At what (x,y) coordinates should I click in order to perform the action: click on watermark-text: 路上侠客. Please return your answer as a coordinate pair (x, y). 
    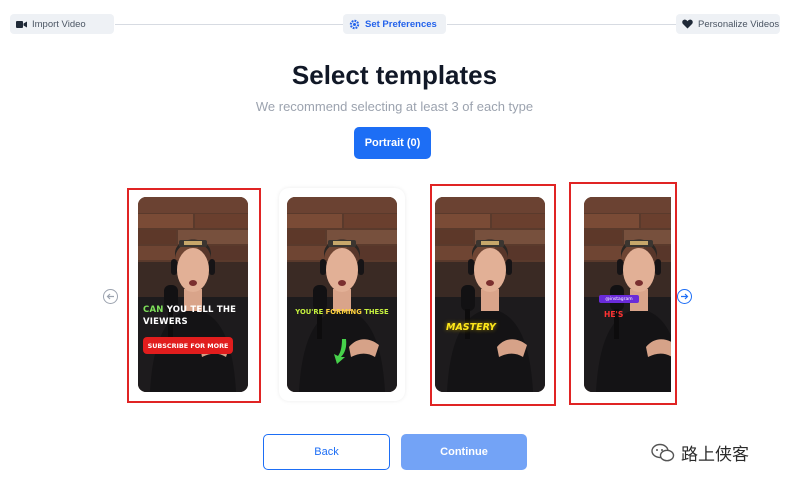
    Looking at the image, I should click on (715, 455).